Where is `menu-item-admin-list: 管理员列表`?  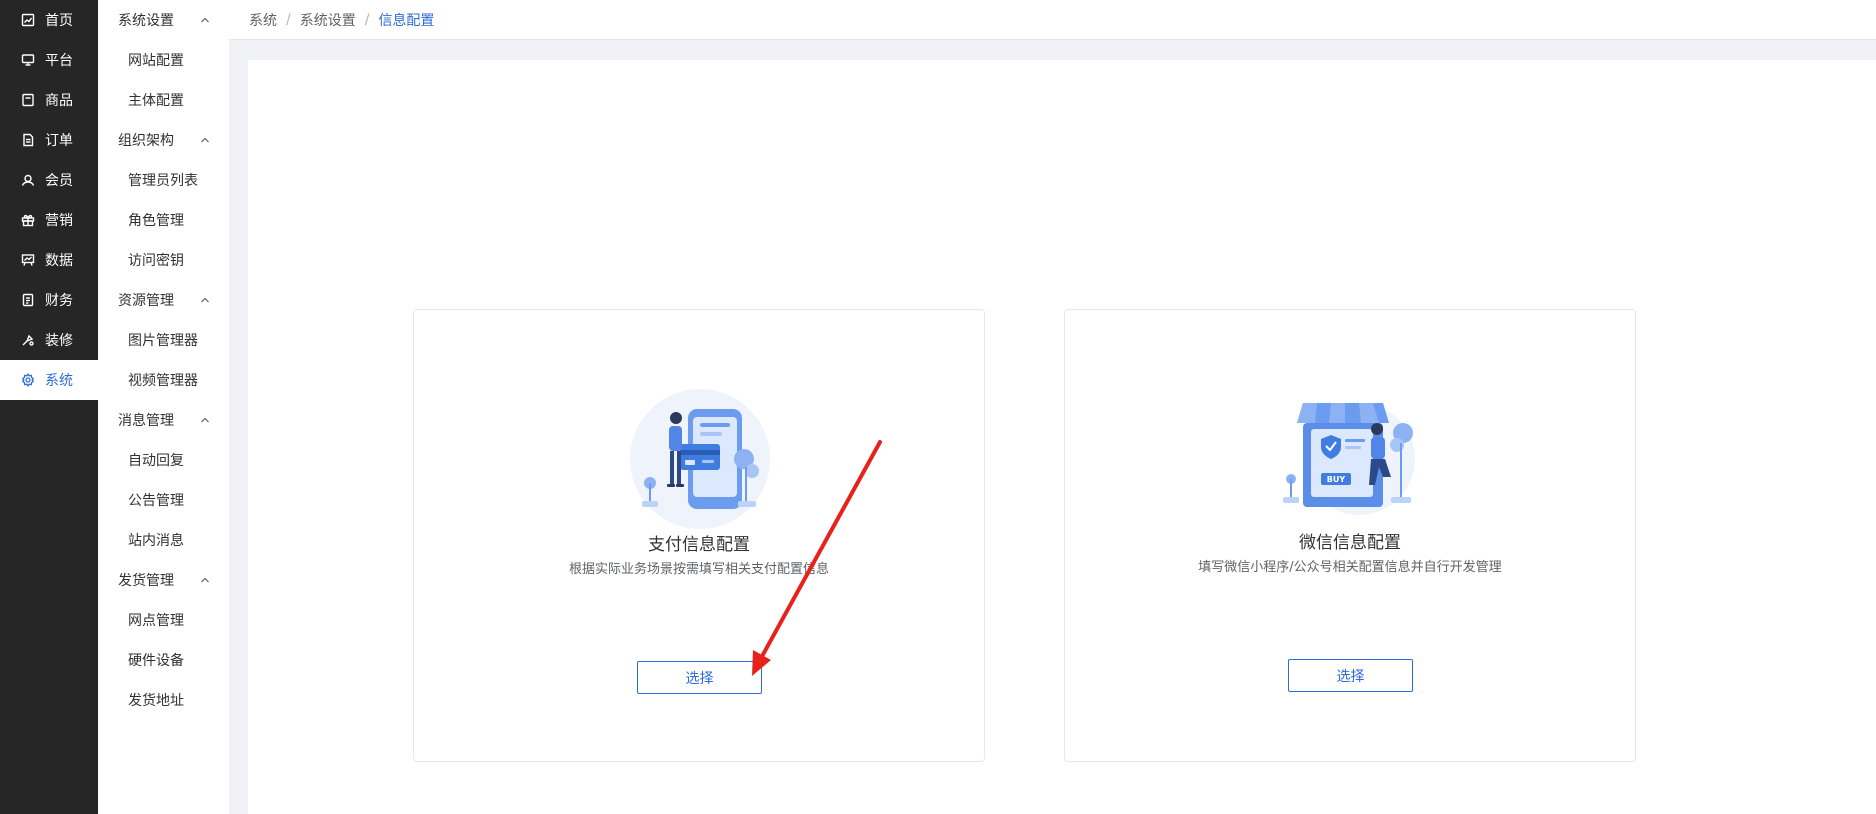 menu-item-admin-list: 管理员列表 is located at coordinates (163, 180).